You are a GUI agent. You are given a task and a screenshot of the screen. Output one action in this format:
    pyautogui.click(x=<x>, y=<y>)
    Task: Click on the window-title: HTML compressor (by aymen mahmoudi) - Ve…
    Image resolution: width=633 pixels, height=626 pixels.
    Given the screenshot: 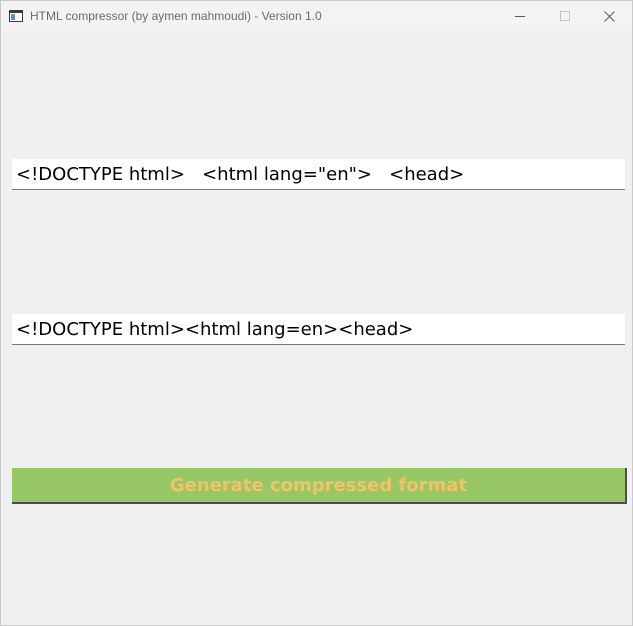 What is the action you would take?
    pyautogui.click(x=176, y=16)
    